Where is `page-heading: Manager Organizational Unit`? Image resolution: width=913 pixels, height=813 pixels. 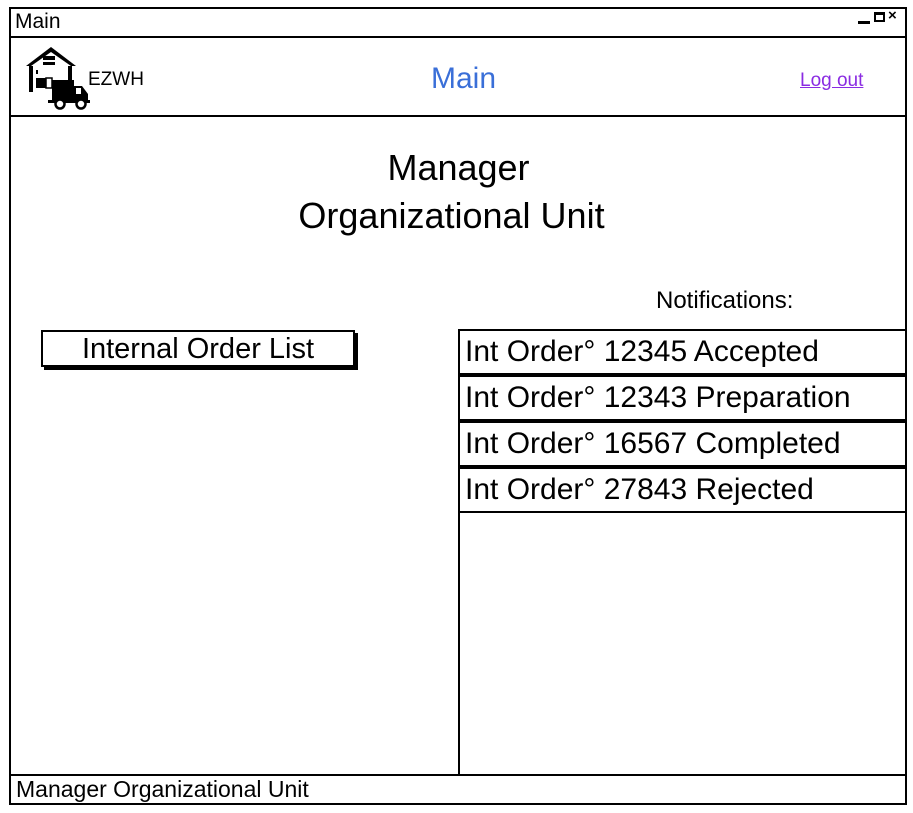
page-heading: Manager Organizational Unit is located at coordinates (456, 192).